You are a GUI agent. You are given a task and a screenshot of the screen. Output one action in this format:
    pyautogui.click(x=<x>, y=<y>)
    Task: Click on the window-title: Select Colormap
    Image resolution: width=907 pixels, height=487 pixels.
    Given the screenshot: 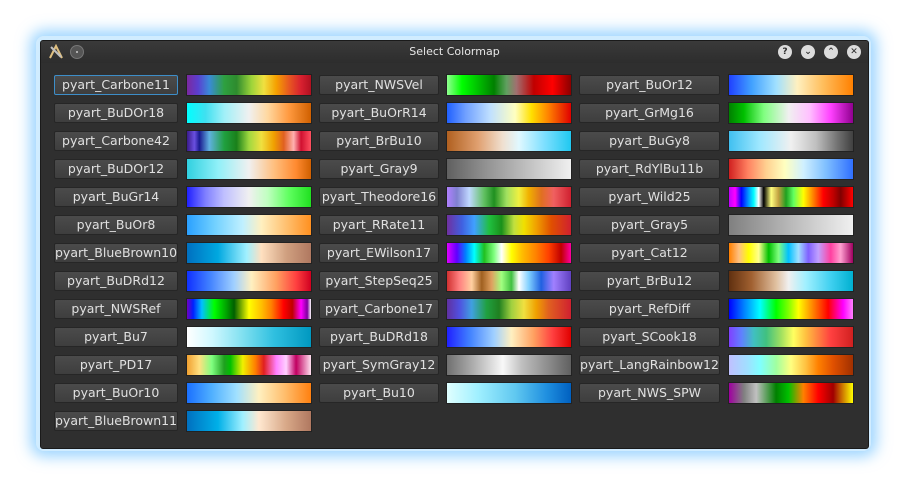 What is the action you would take?
    pyautogui.click(x=454, y=51)
    